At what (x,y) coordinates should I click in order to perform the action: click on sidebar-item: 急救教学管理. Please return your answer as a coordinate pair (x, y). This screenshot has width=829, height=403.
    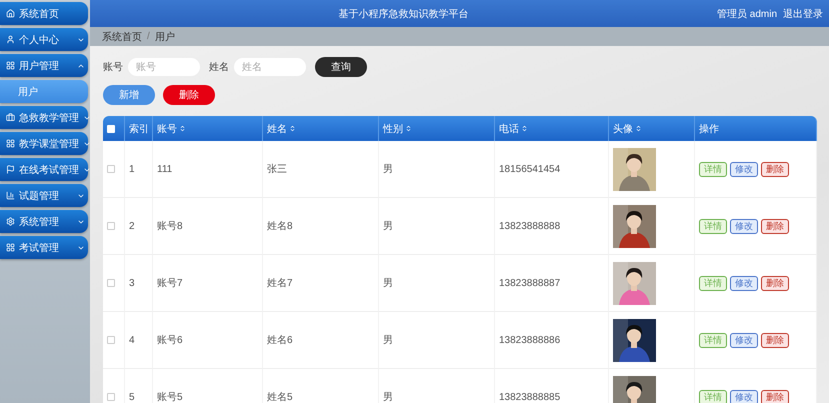
    Looking at the image, I should click on (44, 117).